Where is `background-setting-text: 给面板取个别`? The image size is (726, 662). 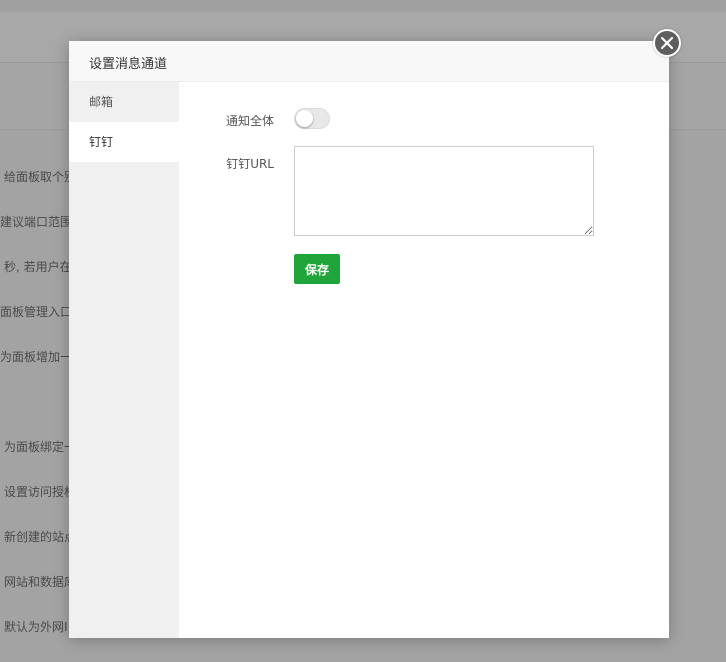 background-setting-text: 给面板取个别 is located at coordinates (38, 177).